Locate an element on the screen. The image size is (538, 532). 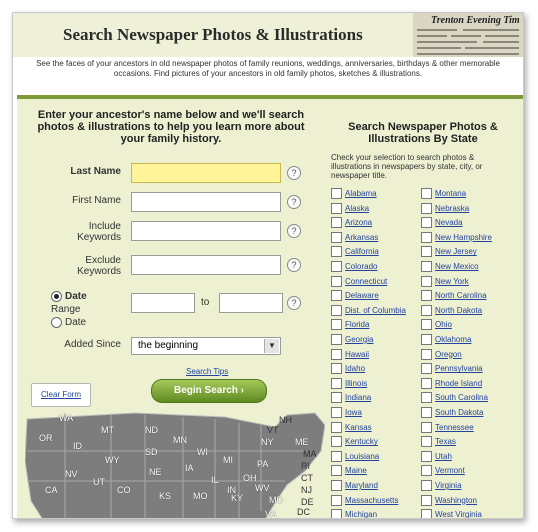
state-link: Hawaii is located at coordinates (357, 355).